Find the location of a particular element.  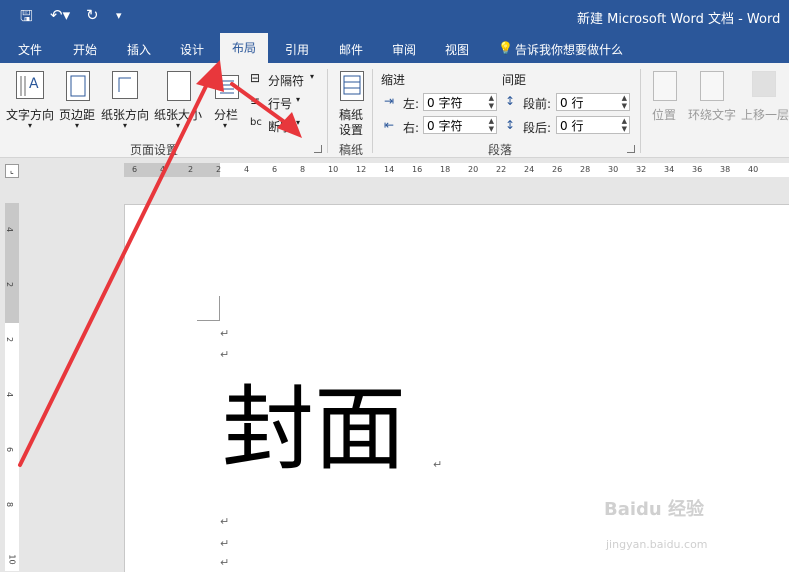

indent-left-icon: ⇥ is located at coordinates (389, 101).